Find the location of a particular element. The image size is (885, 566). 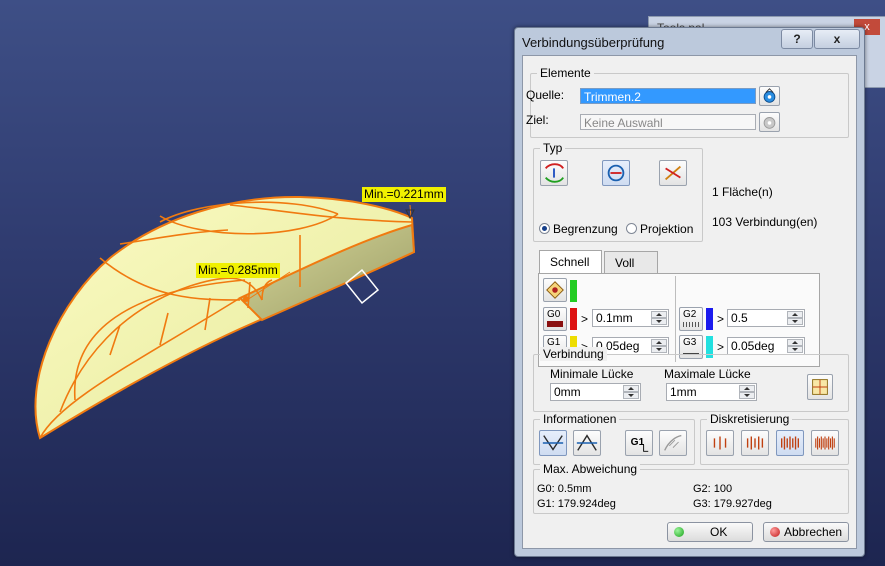

min-gap-up-arrow-icon is located at coordinates (631, 388).